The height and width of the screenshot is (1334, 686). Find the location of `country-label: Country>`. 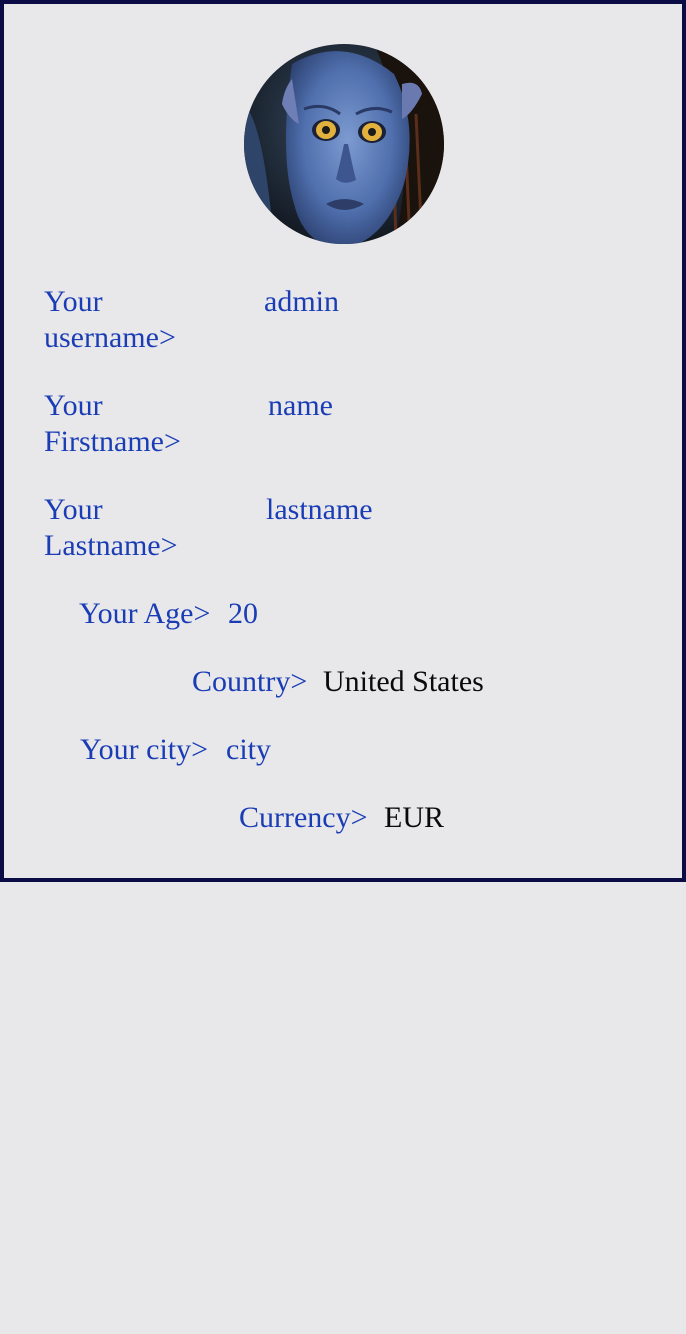

country-label: Country> is located at coordinates (250, 681).